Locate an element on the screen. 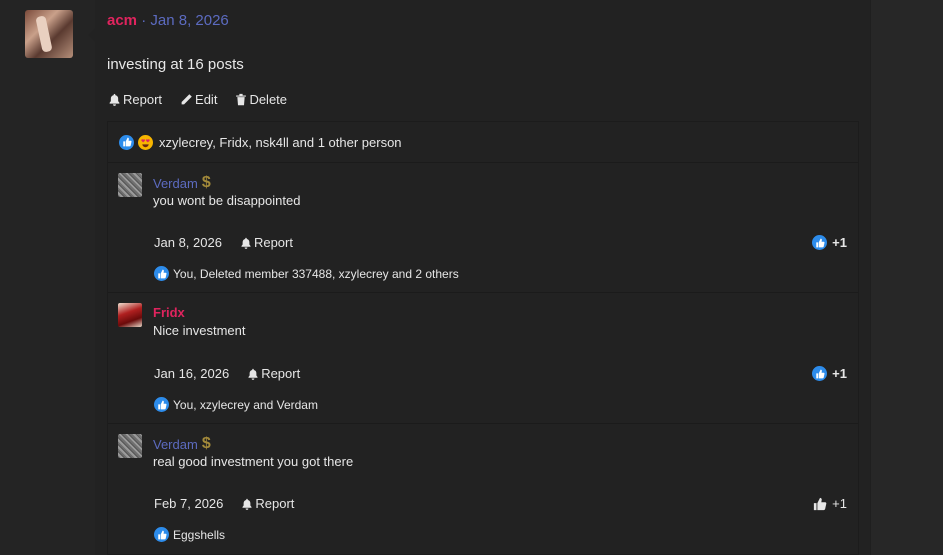 The height and width of the screenshot is (555, 943). comment-date: Feb 7, 2026 is located at coordinates (188, 503).